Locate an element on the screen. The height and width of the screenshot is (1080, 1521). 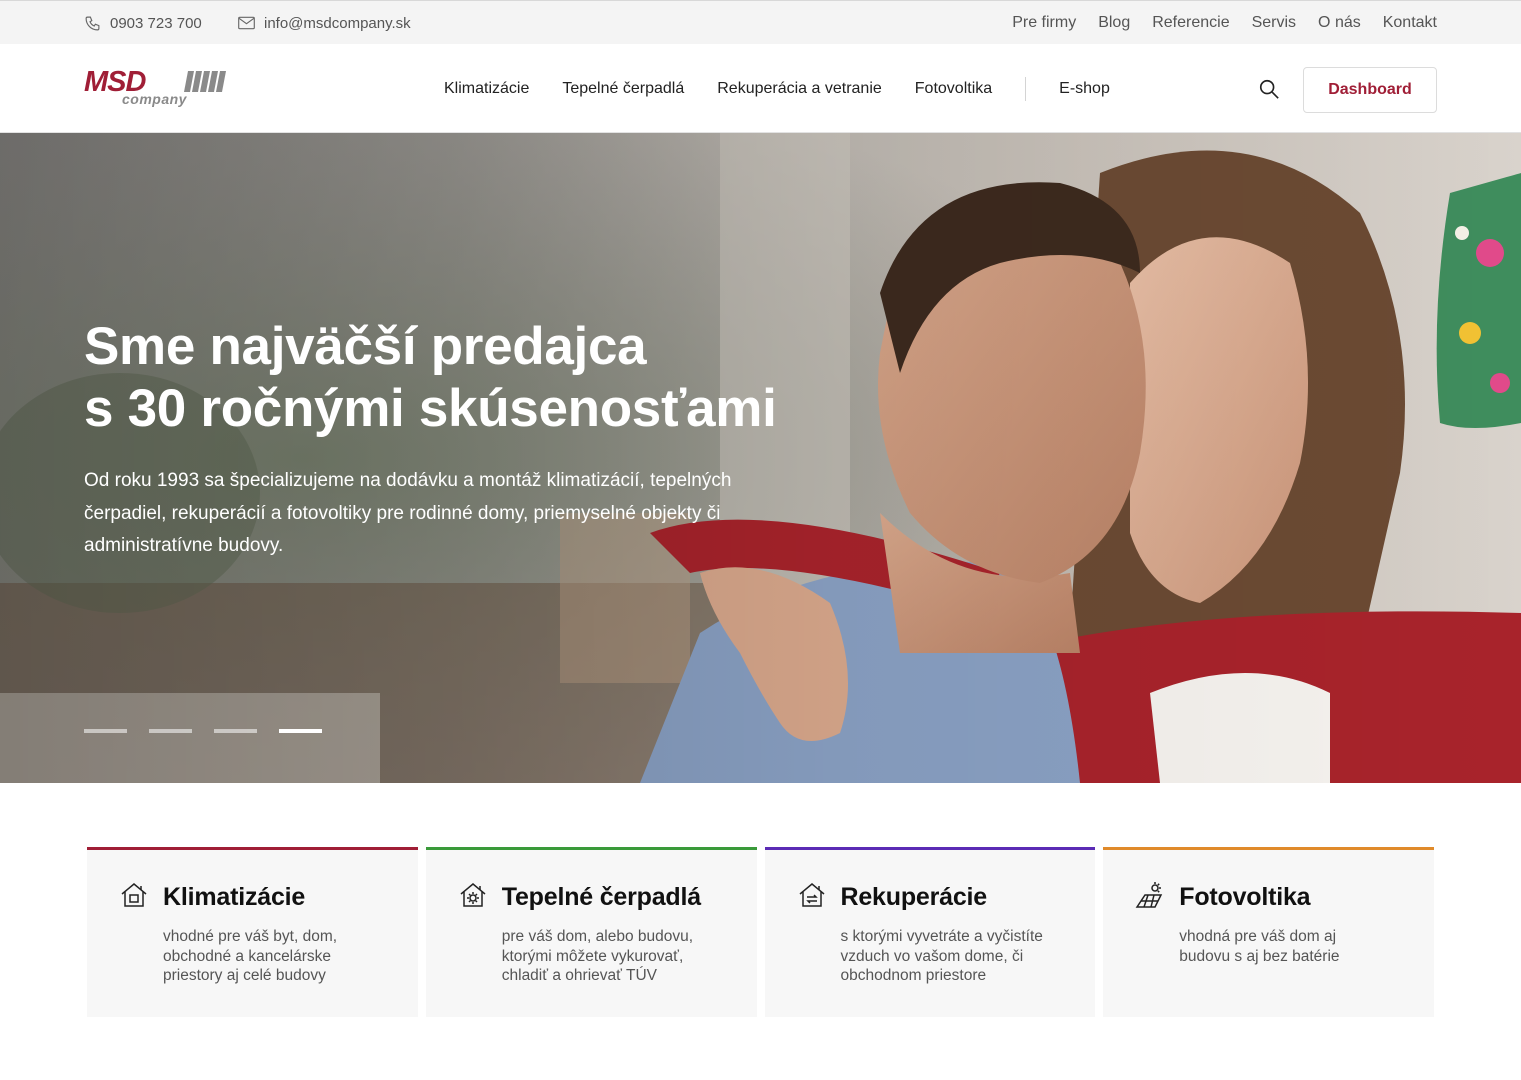
card-title: Klimatizácie is located at coordinates (234, 897).